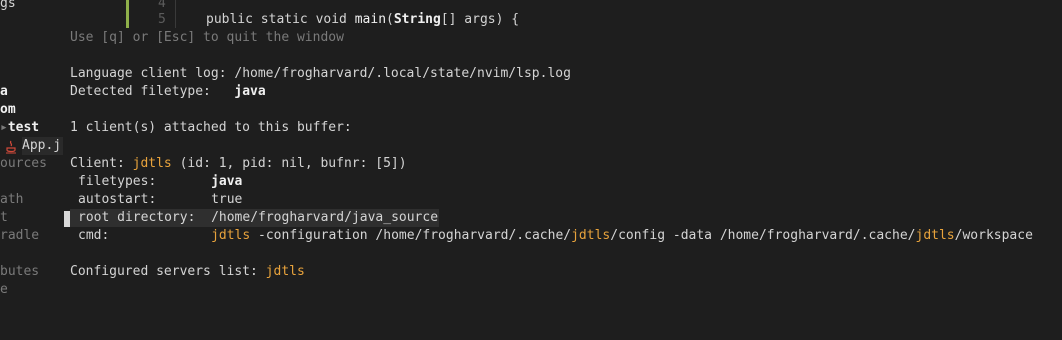 Image resolution: width=1062 pixels, height=340 pixels. Describe the element at coordinates (4, 218) in the screenshot. I see `tree-item-t: t` at that location.